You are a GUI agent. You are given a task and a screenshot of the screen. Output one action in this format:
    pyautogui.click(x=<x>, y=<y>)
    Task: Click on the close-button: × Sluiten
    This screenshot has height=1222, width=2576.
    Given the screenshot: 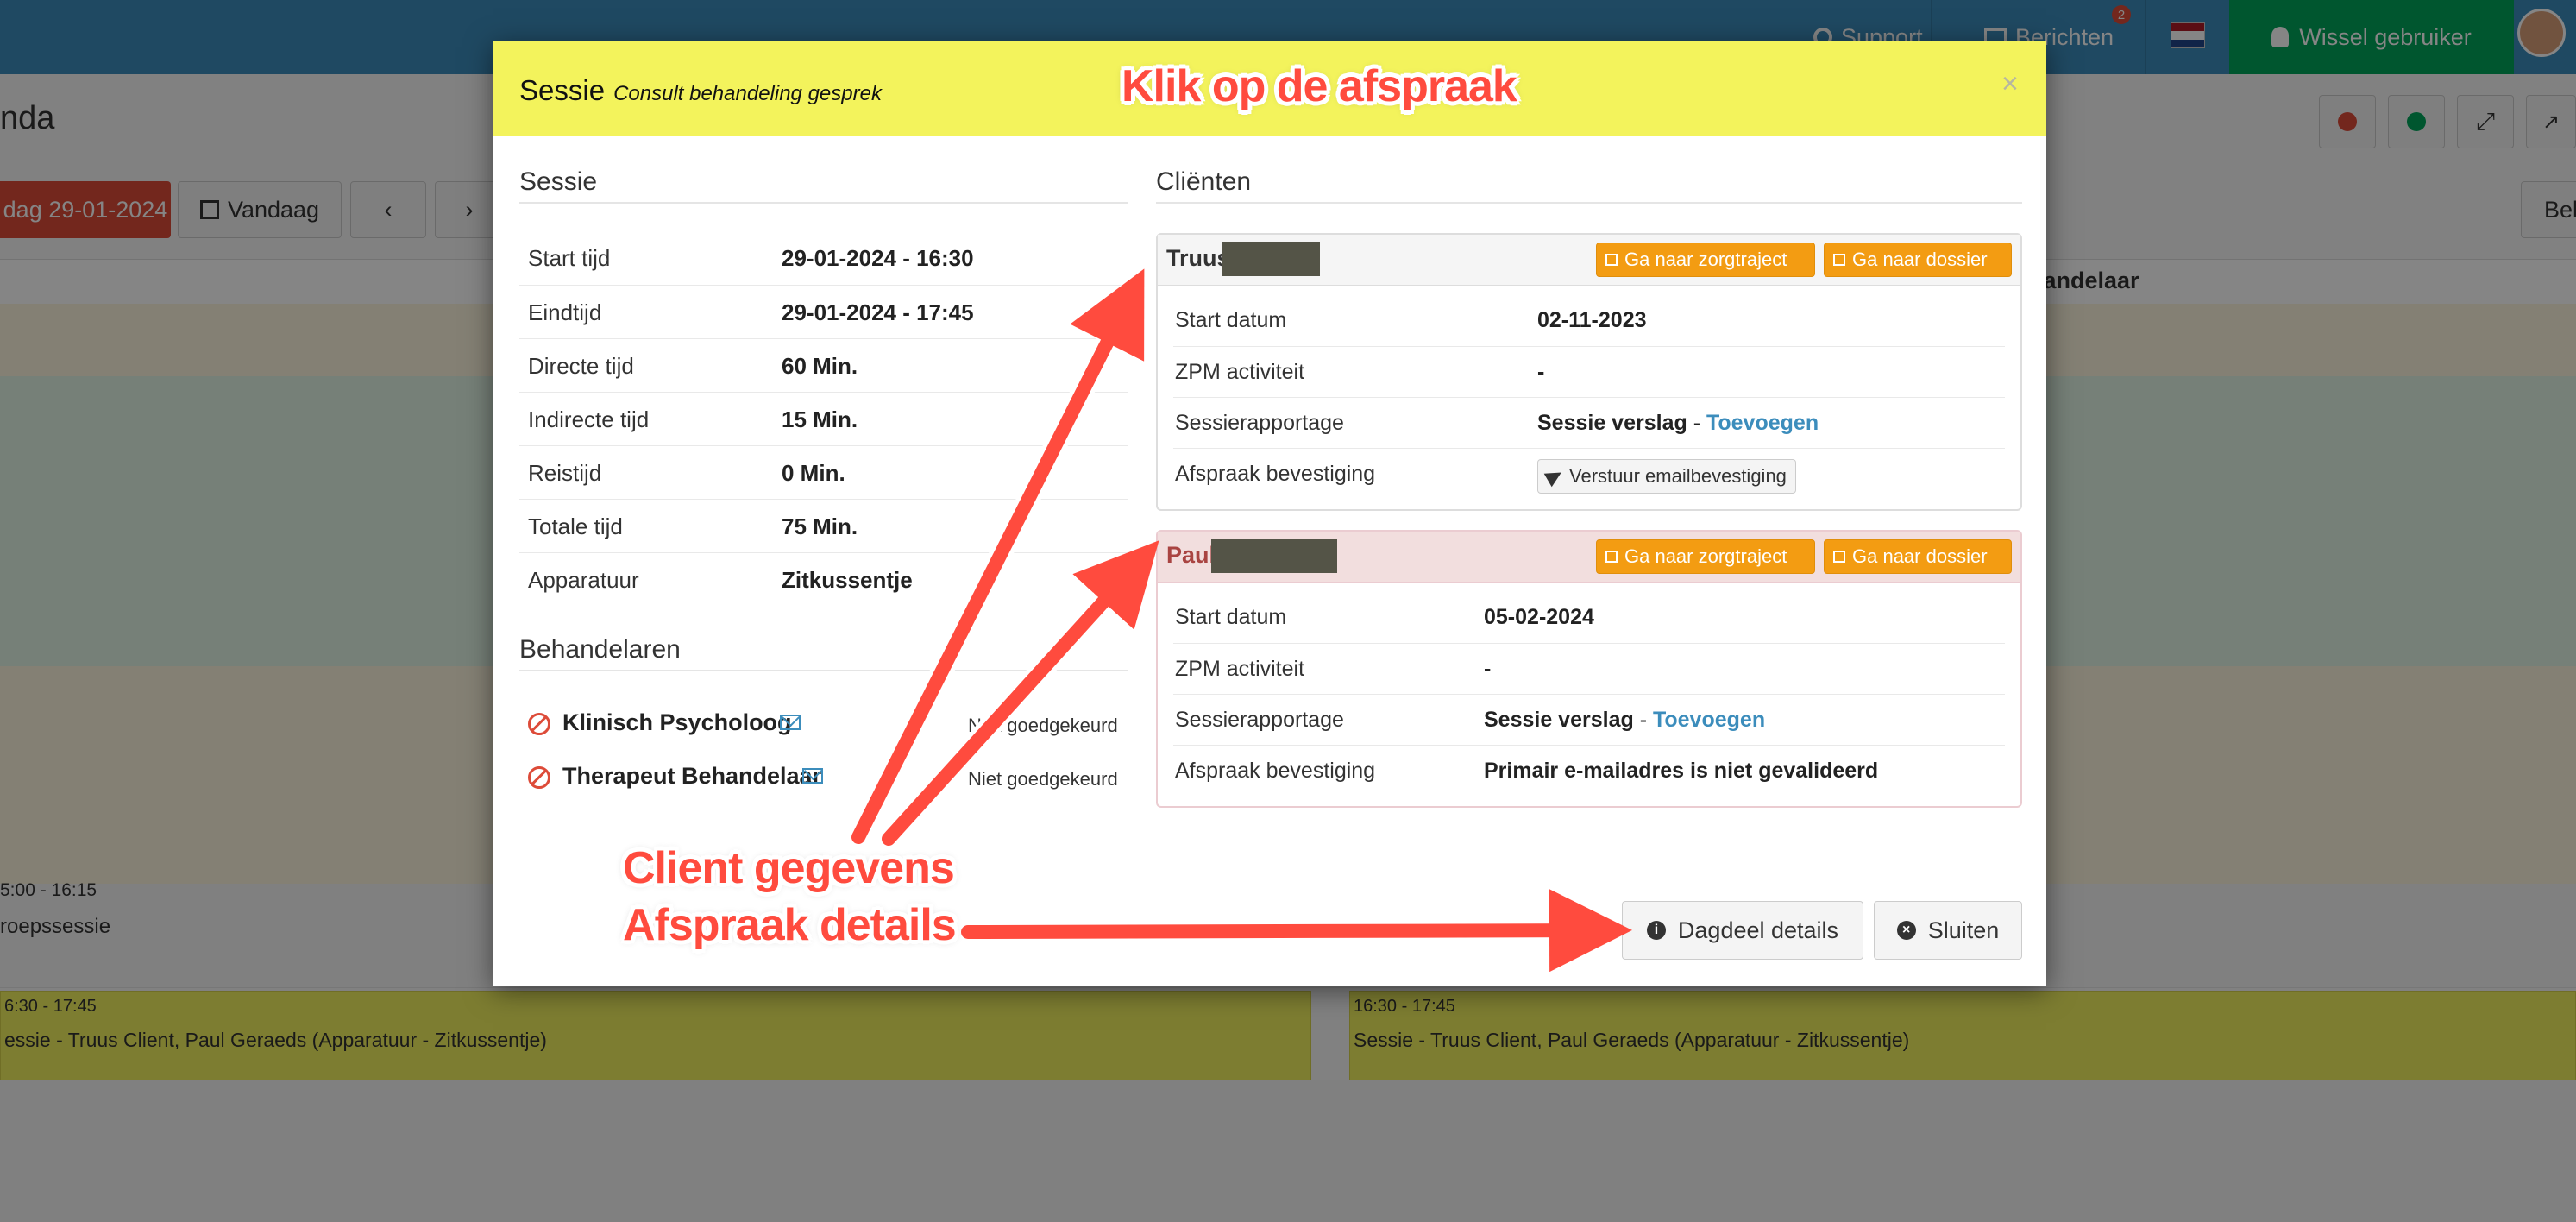 What is the action you would take?
    pyautogui.click(x=1948, y=930)
    